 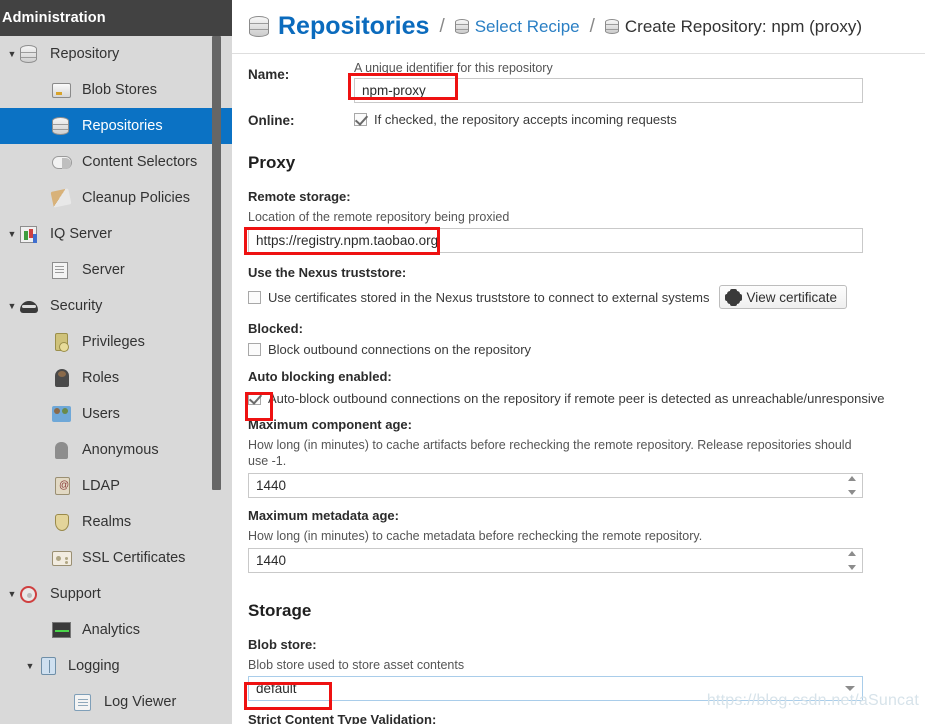 I want to click on iq-server-icon, so click(x=31, y=234).